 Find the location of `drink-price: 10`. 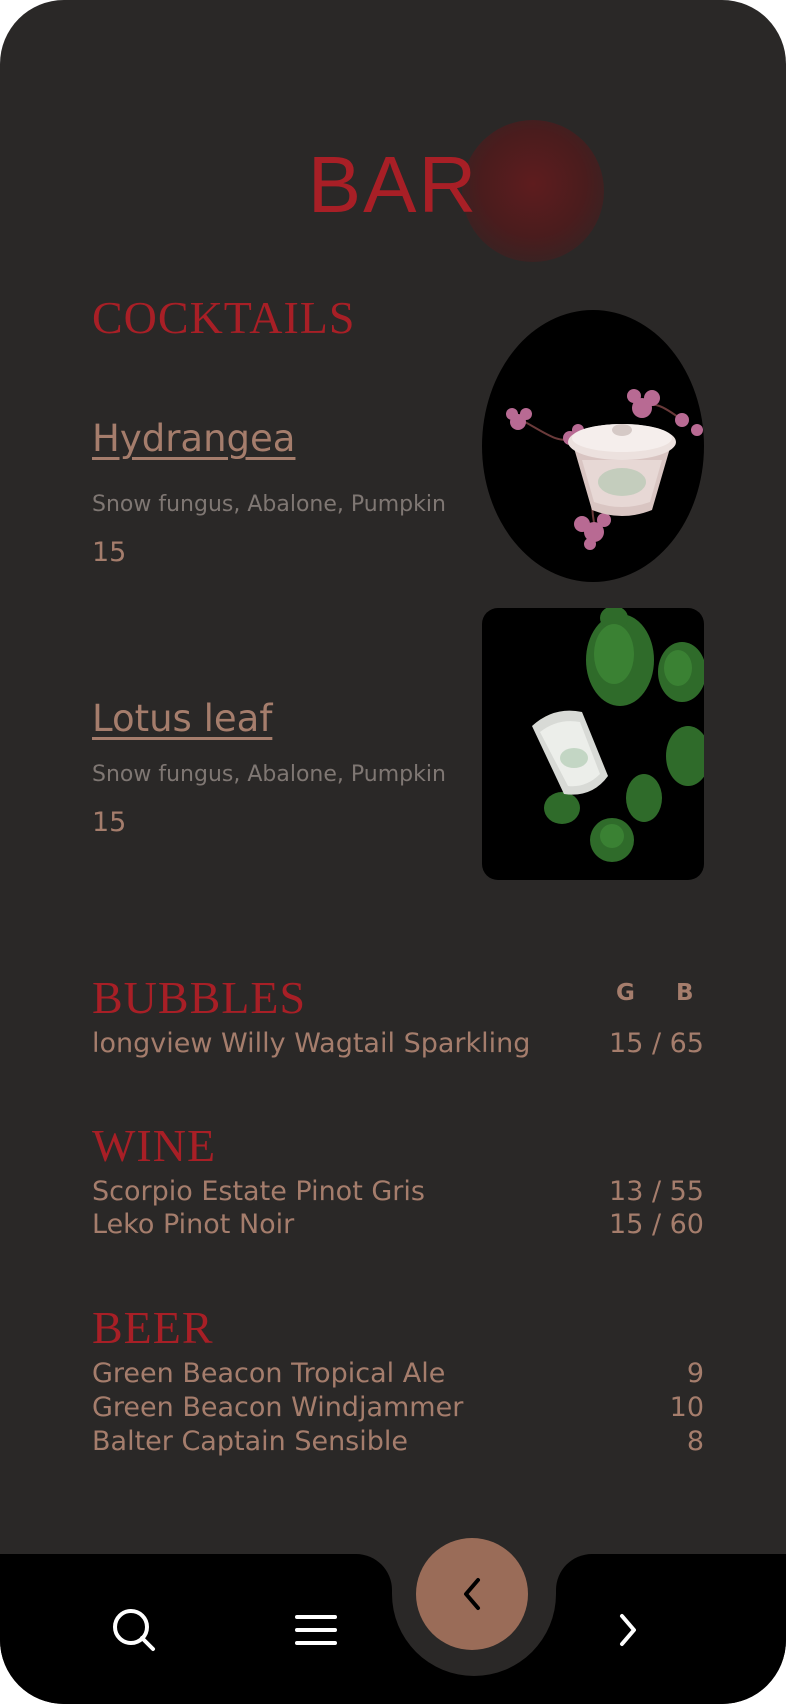

drink-price: 10 is located at coordinates (686, 1407).